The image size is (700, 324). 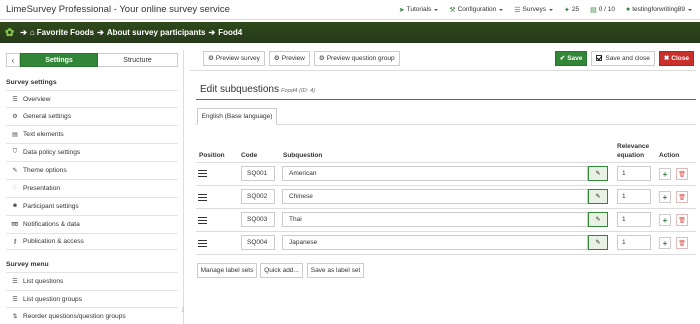 I want to click on subquestion-input: American, so click(x=435, y=173).